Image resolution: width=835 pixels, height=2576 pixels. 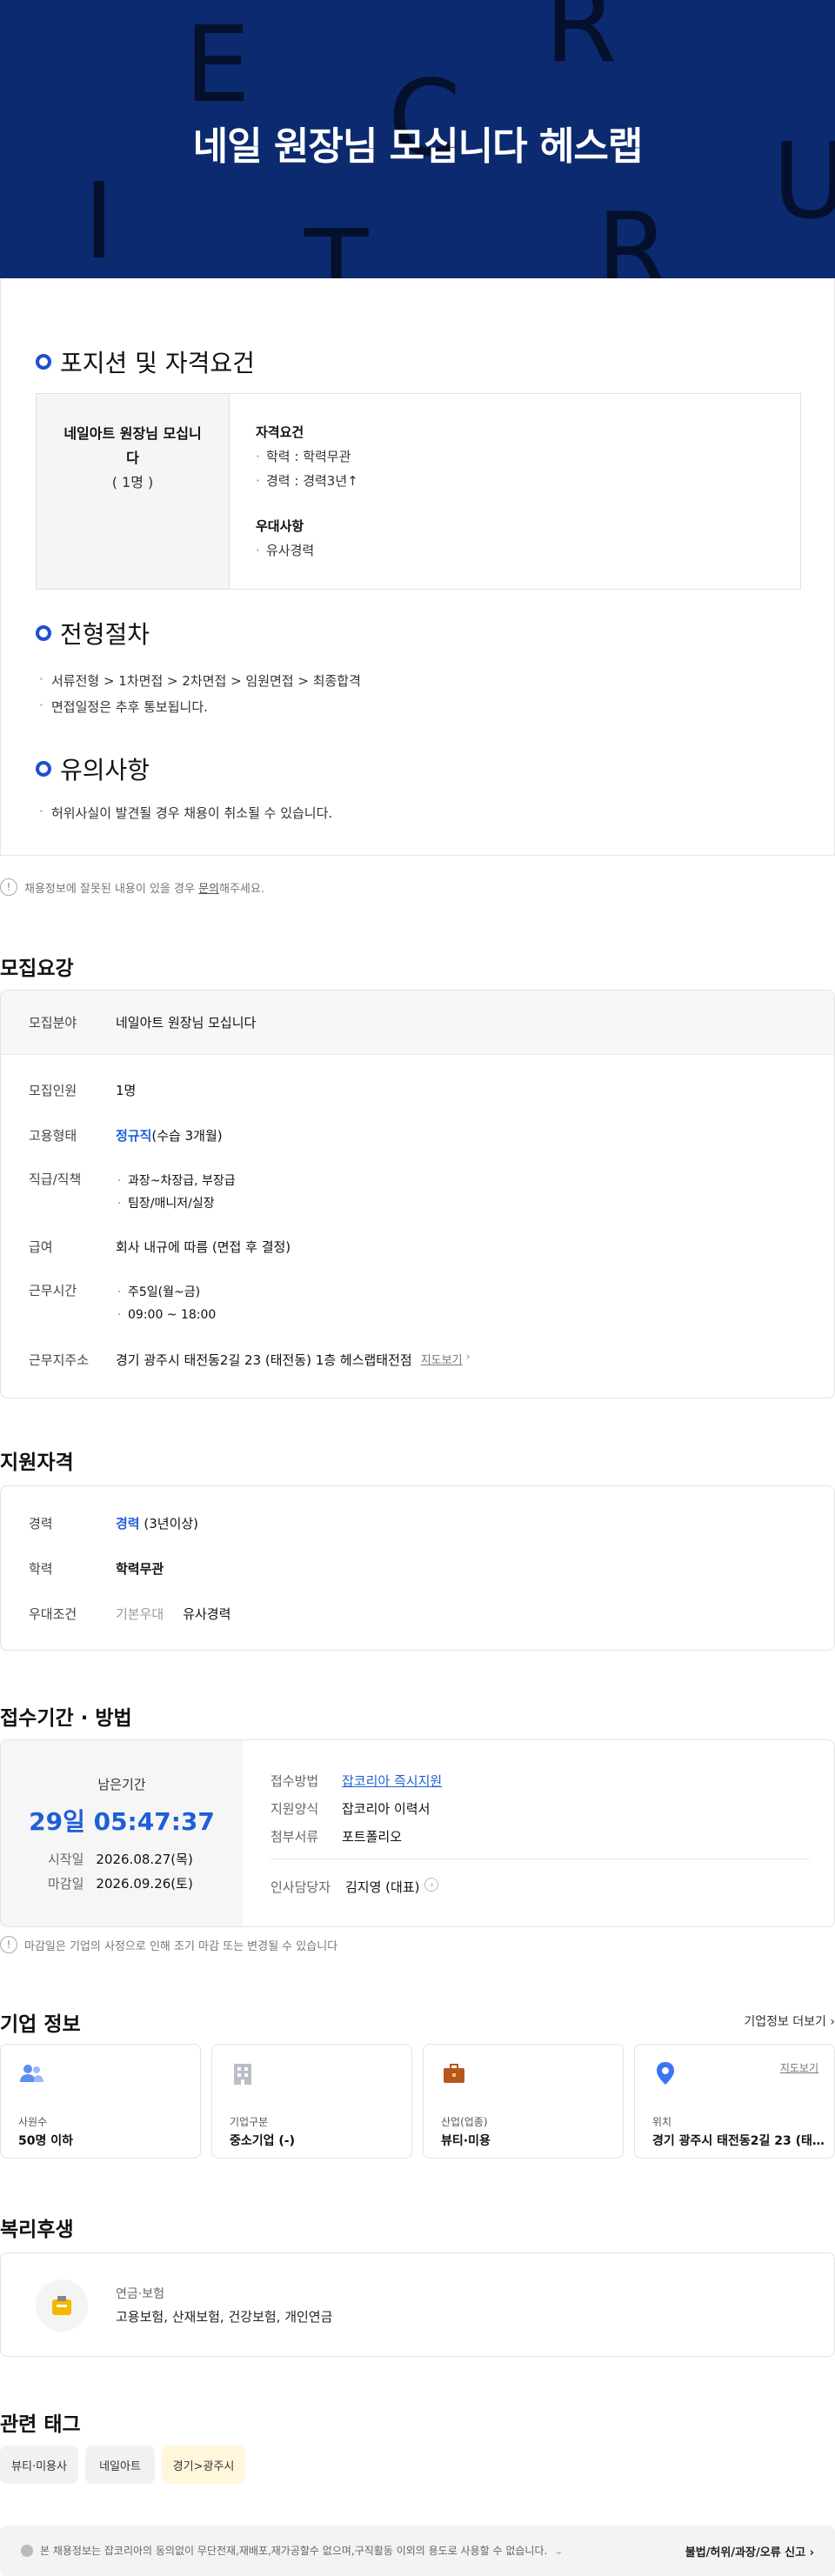 What do you see at coordinates (417, 2304) in the screenshot?
I see `welfare-box: 연금·보험 고용보험, 산재보험, 건강보험, 개인연금` at bounding box center [417, 2304].